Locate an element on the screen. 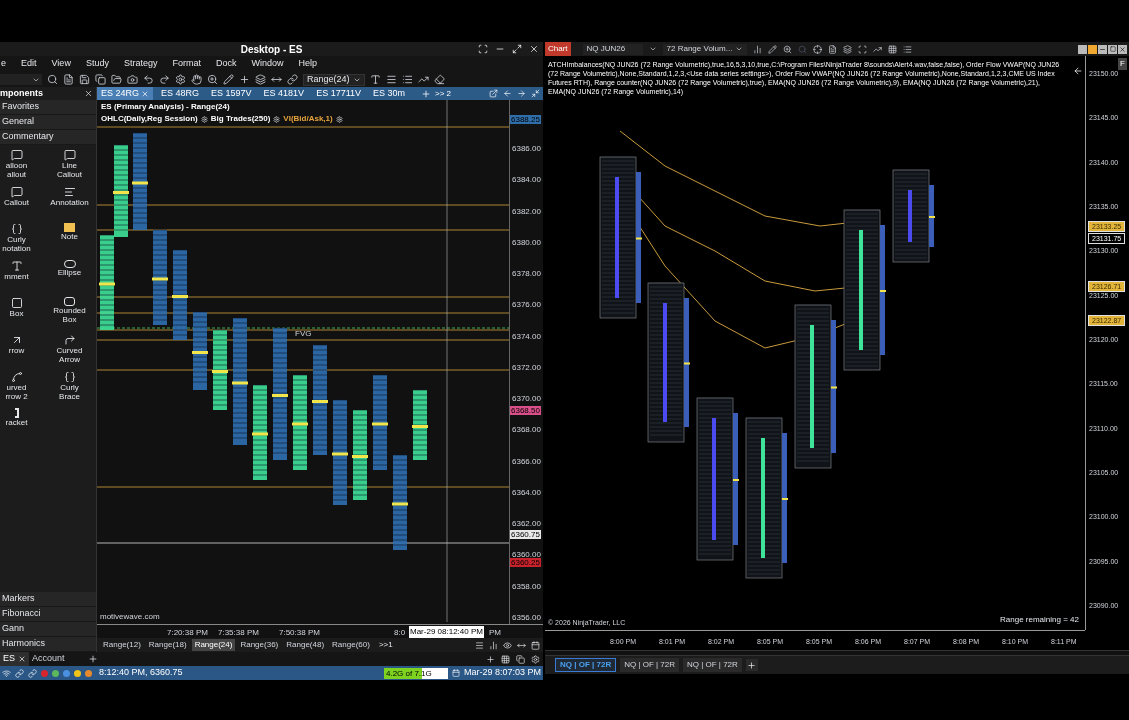  drawing-tool: Box is located at coordinates (21, 314).